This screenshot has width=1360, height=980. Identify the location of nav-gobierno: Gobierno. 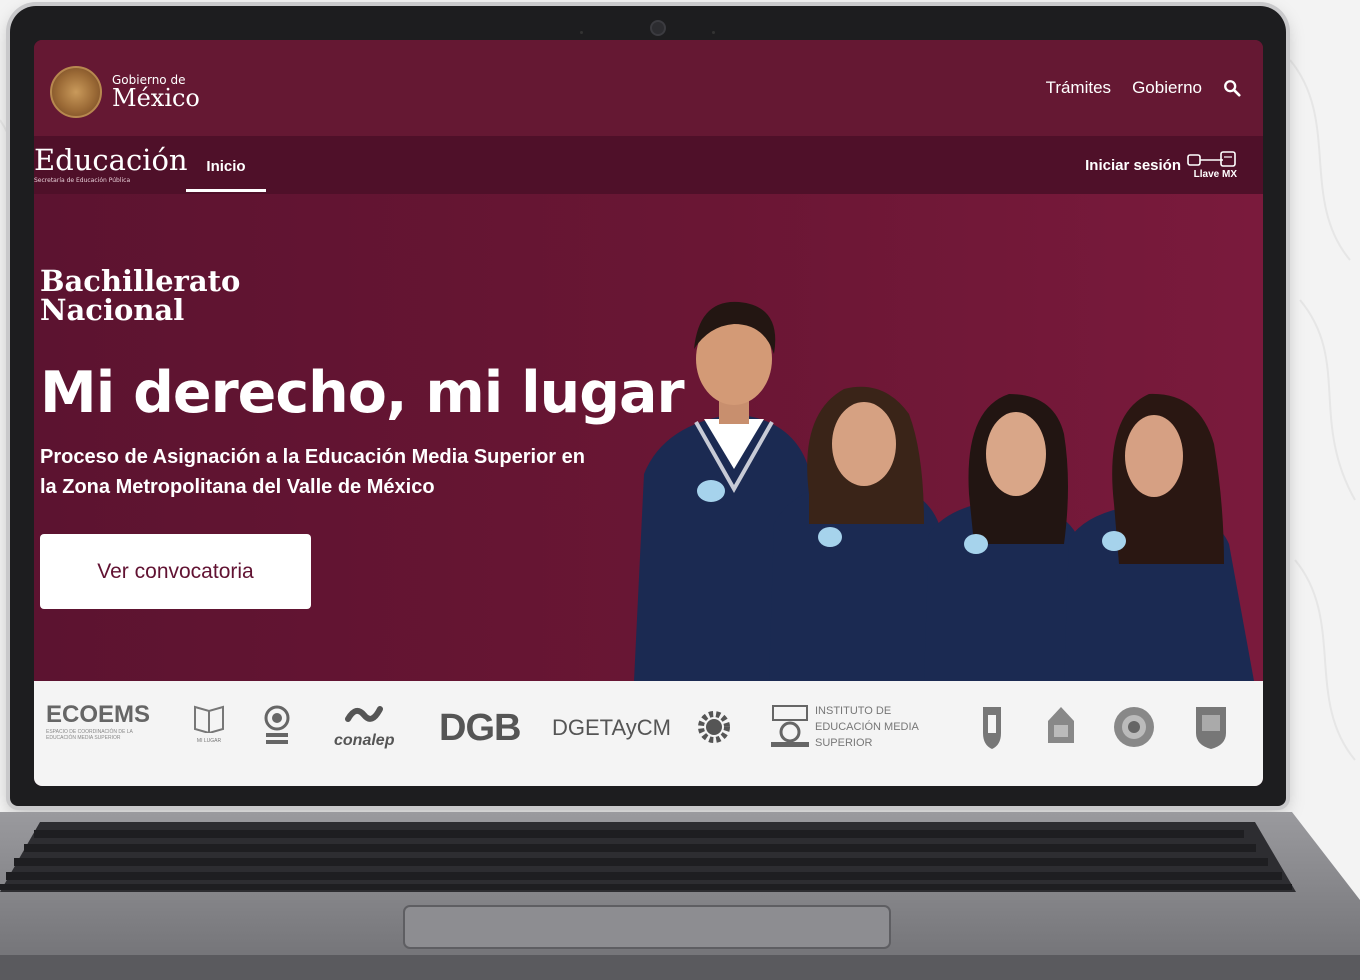
(1167, 88).